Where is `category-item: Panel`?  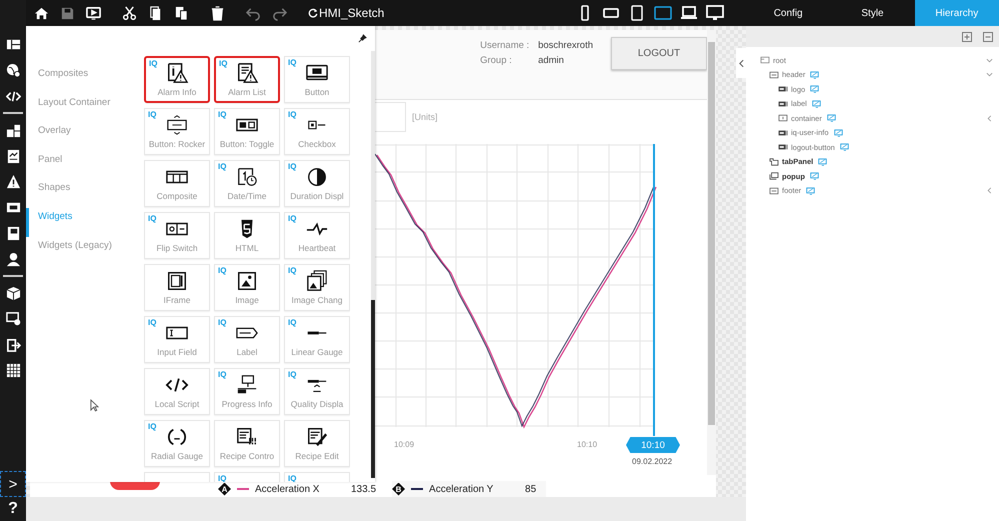 category-item: Panel is located at coordinates (85, 165).